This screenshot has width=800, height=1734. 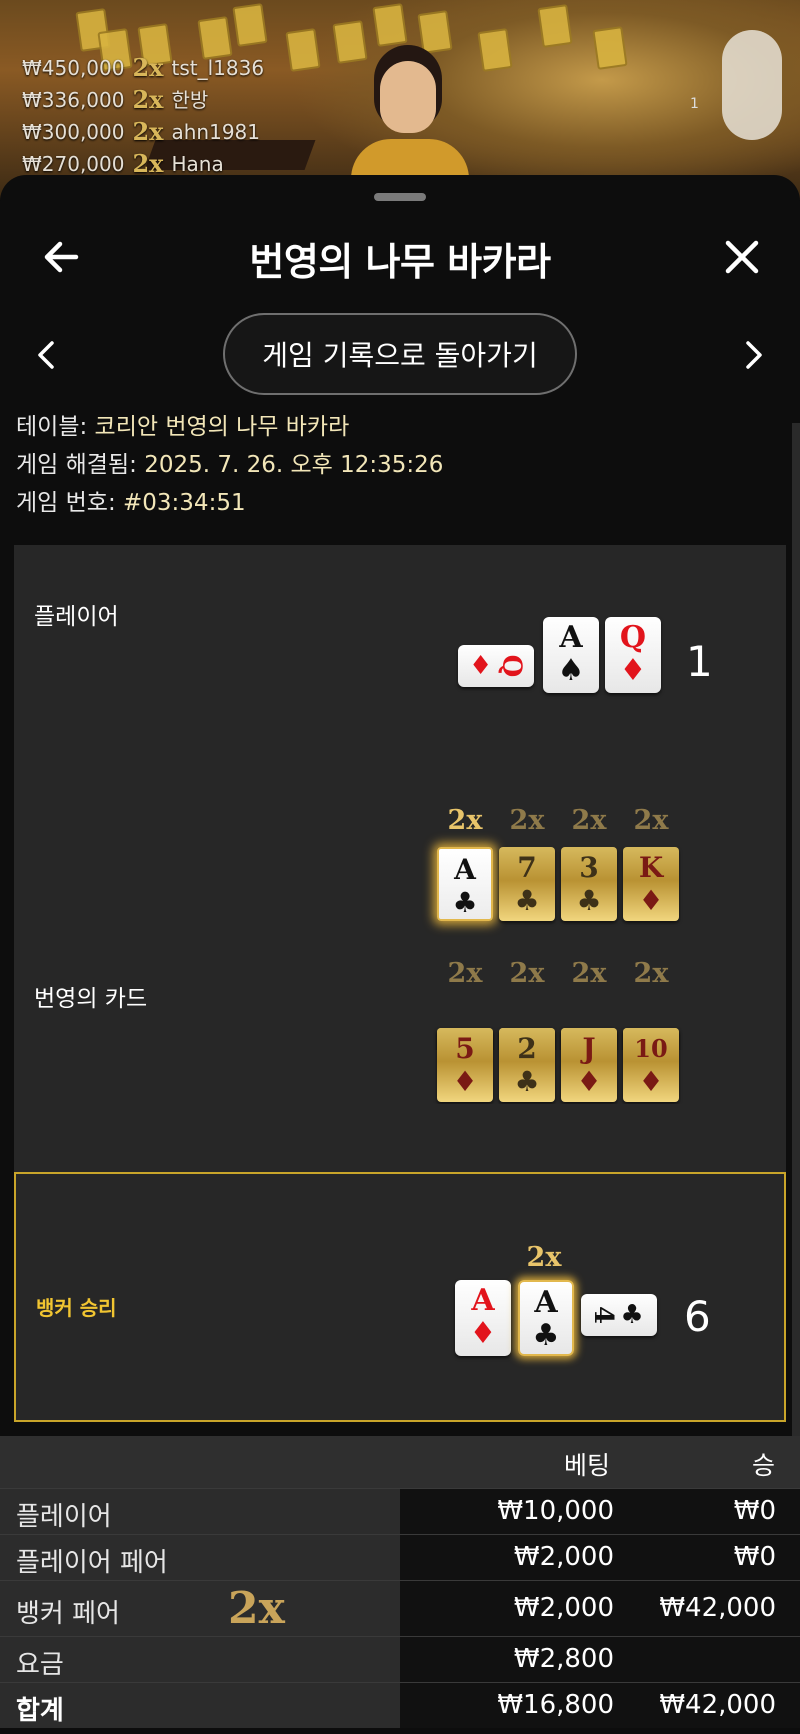 I want to click on player-label: 플레이어, so click(x=76, y=617).